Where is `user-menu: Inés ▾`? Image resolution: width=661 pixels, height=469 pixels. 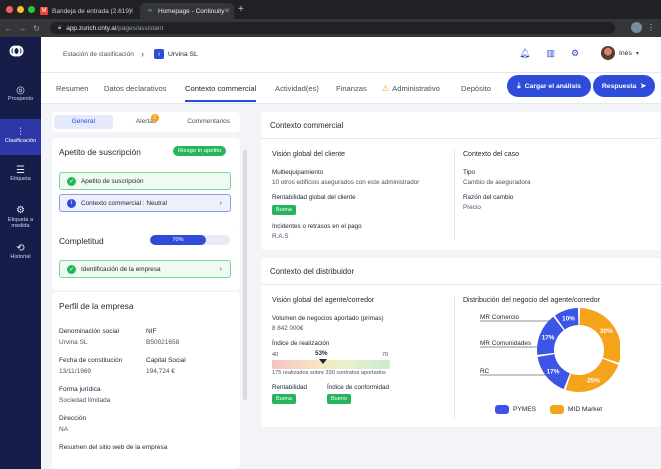
user-menu: Inés ▾ is located at coordinates (620, 53).